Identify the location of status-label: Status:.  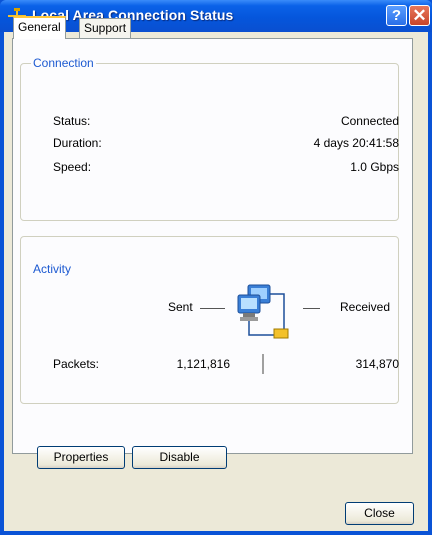
(72, 121).